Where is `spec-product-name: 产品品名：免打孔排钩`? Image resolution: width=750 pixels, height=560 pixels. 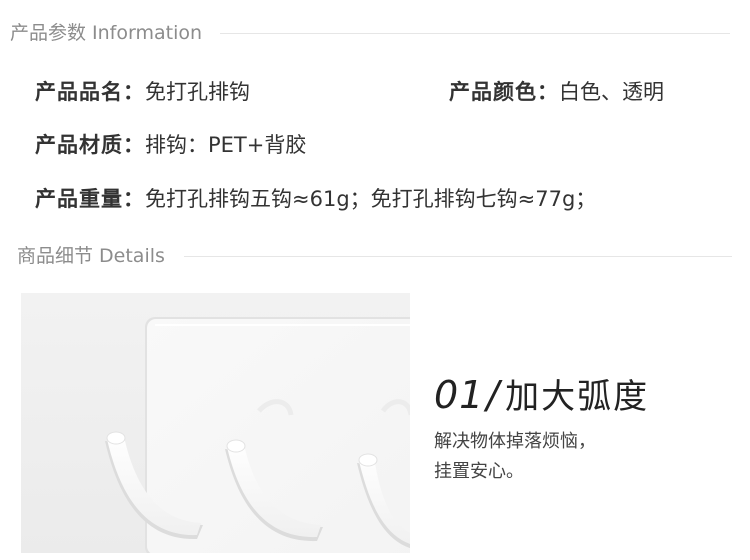
spec-product-name: 产品品名：免打孔排钩 is located at coordinates (142, 92).